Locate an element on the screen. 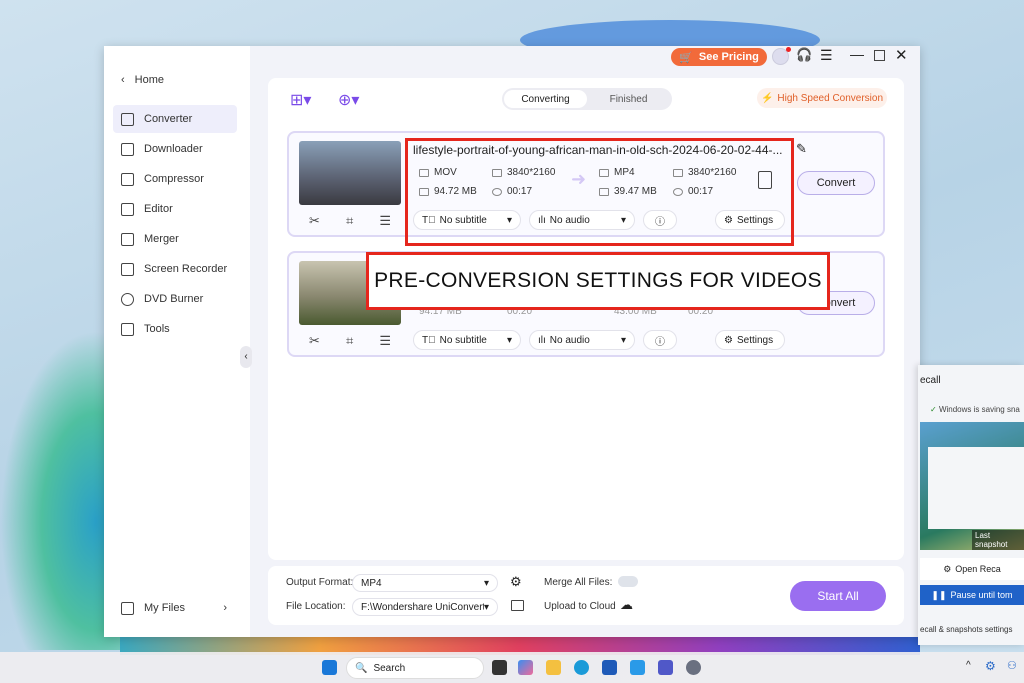 The height and width of the screenshot is (683, 1024). sidebar-item-downloader: Downloader is located at coordinates (175, 149).